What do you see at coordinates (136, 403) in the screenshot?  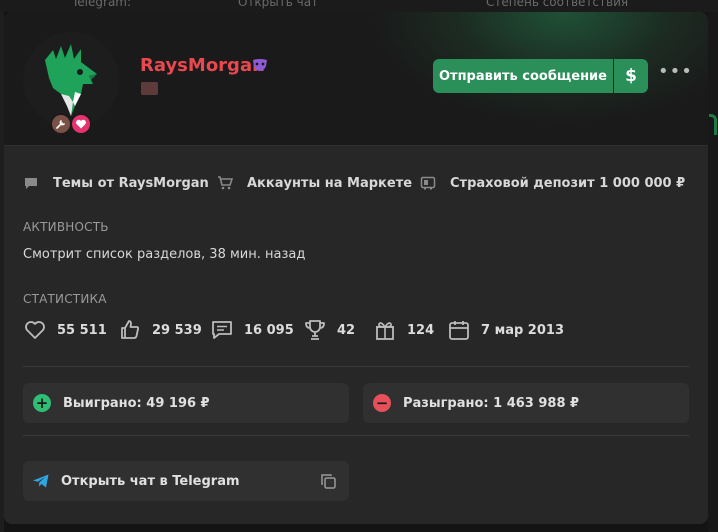 I see `won-text: Выиграно: 49 196 ₽` at bounding box center [136, 403].